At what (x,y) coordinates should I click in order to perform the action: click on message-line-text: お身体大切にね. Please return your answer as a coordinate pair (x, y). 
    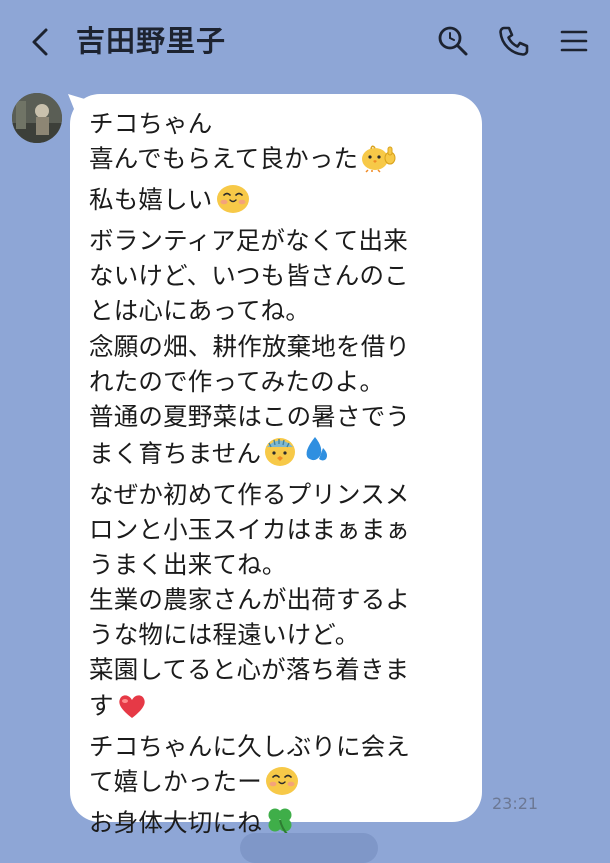
    Looking at the image, I should click on (175, 822).